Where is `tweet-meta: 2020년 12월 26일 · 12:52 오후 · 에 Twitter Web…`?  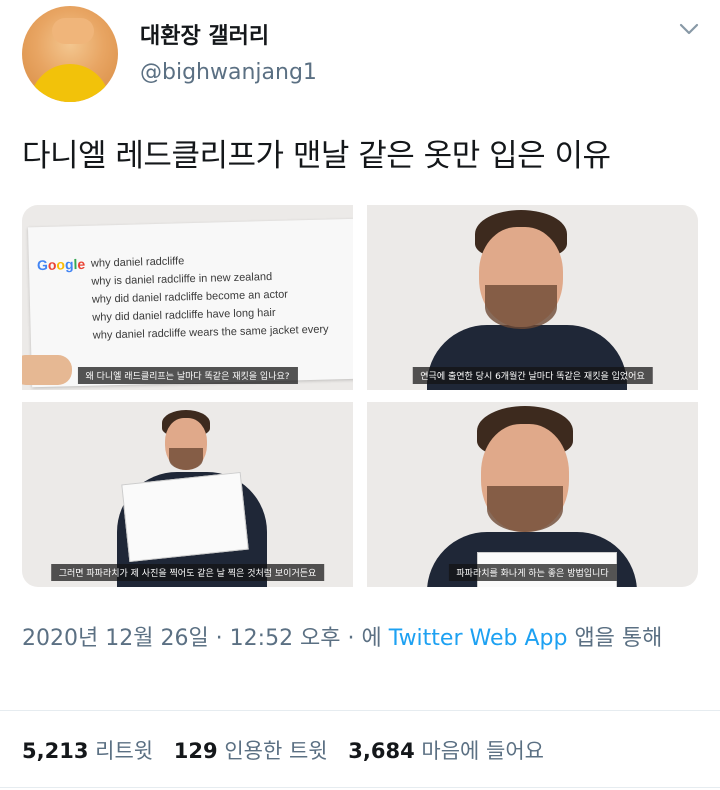 tweet-meta: 2020년 12월 26일 · 12:52 오후 · 에 Twitter Web… is located at coordinates (362, 639).